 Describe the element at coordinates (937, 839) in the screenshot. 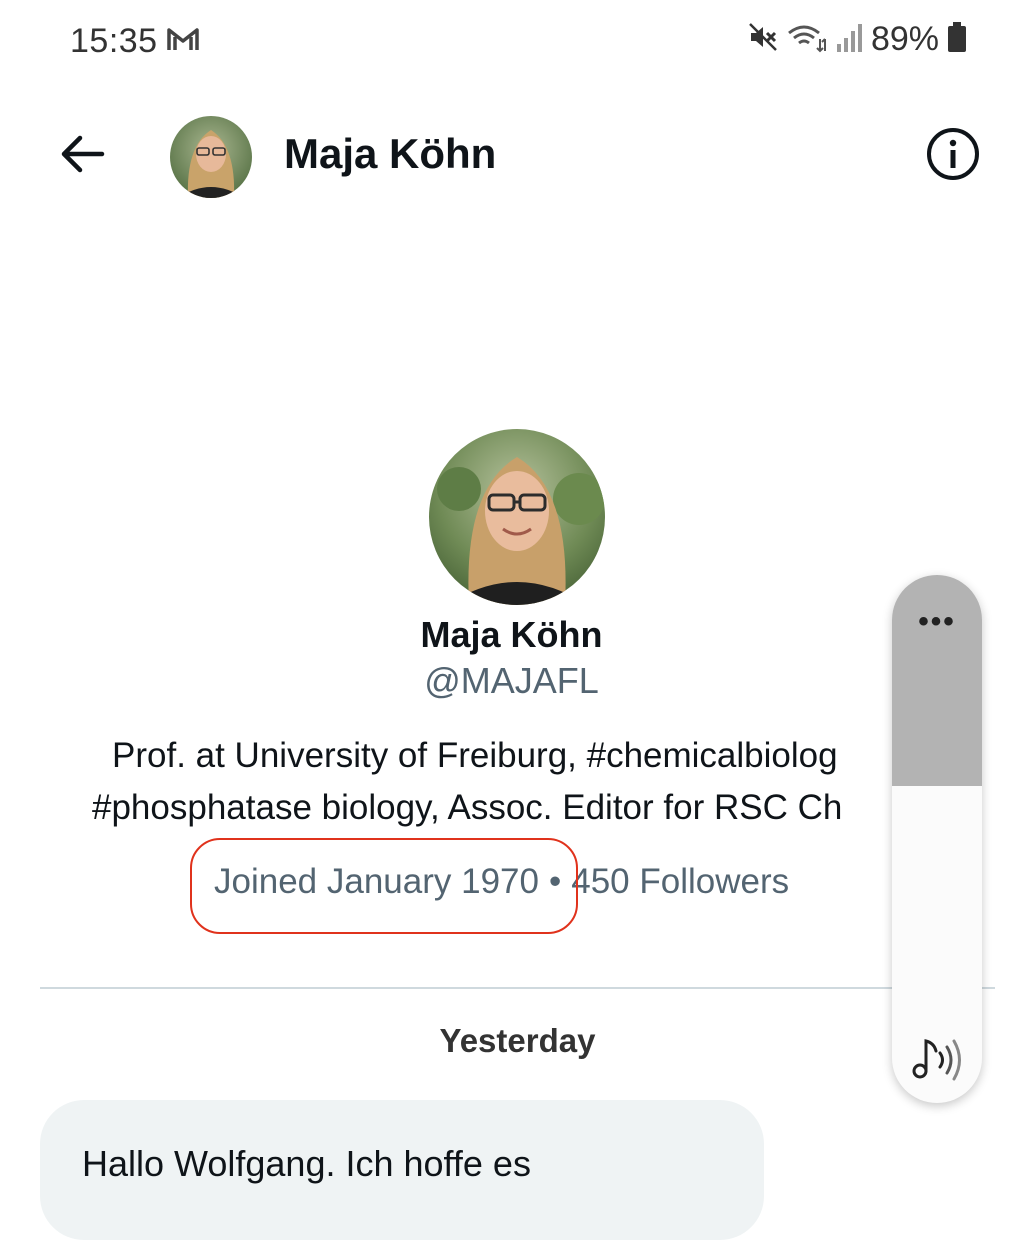

I see `volume-panel: •••` at that location.